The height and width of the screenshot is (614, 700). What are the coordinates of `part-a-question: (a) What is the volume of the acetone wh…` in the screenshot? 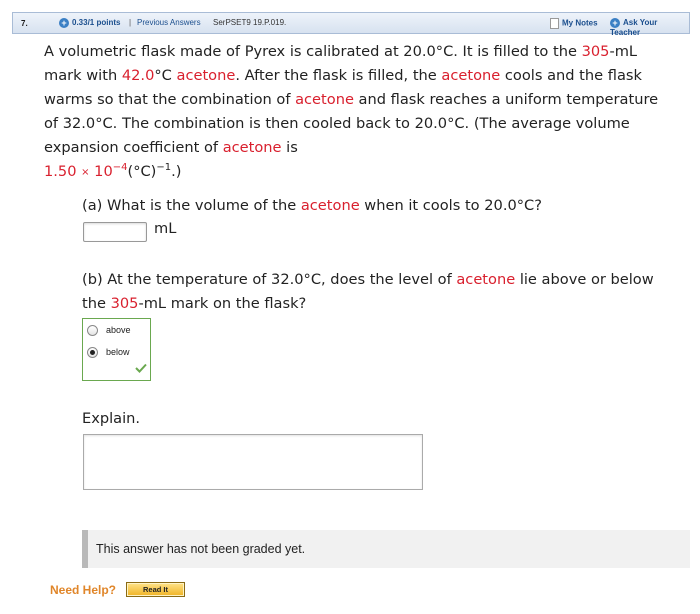 It's located at (312, 205).